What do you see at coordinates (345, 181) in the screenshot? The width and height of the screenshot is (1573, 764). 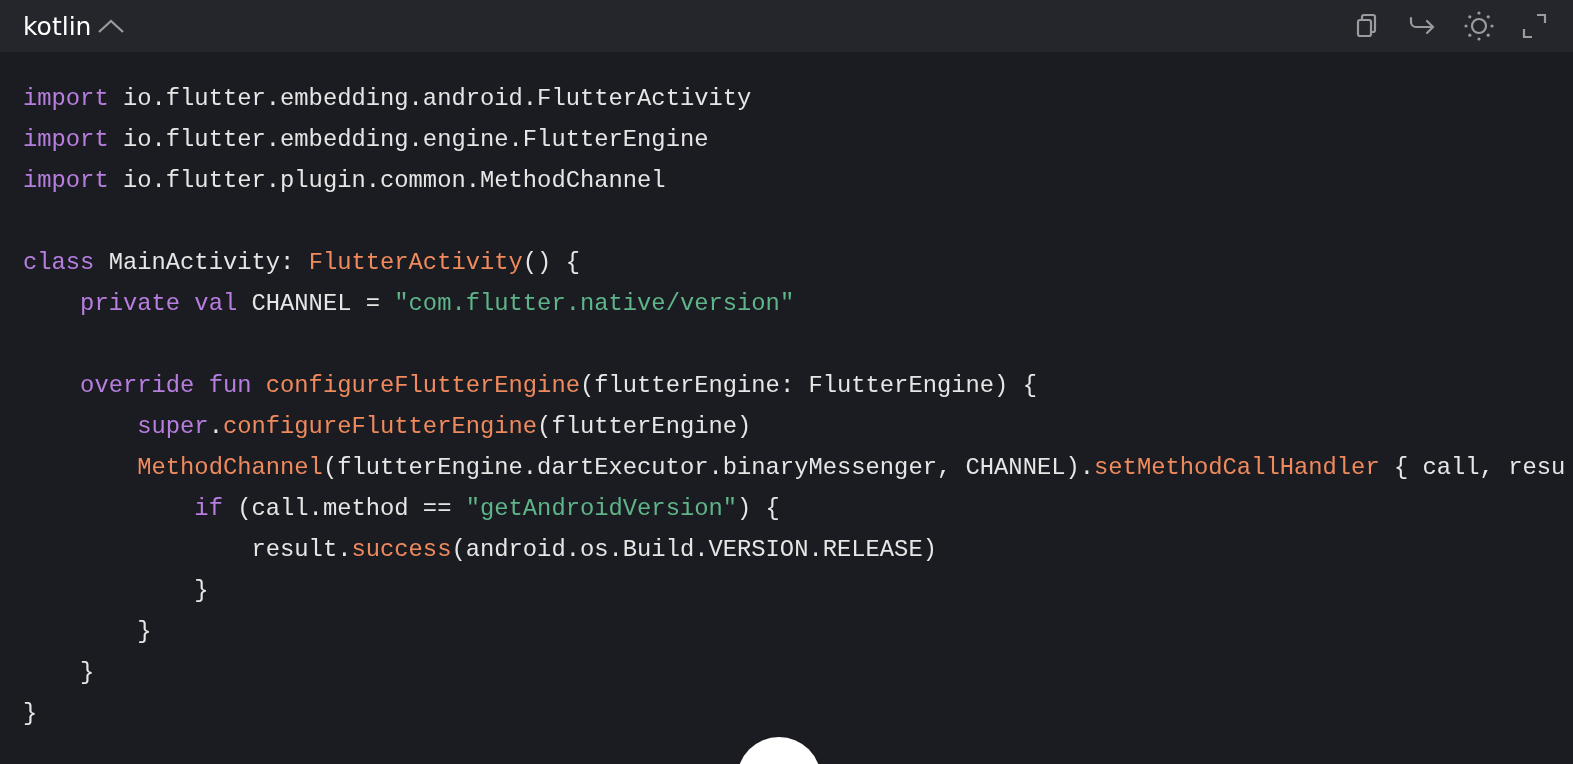 I see `code-line: import io.flutter.plugin.common.MethodChannel` at bounding box center [345, 181].